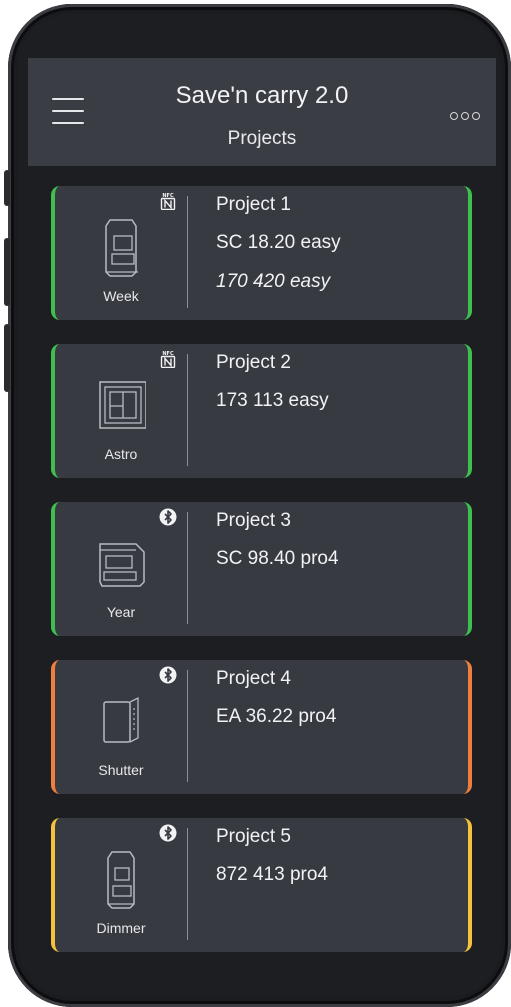 The width and height of the screenshot is (511, 1007). Describe the element at coordinates (262, 95) in the screenshot. I see `app-title: Save'n carry 2.0` at that location.